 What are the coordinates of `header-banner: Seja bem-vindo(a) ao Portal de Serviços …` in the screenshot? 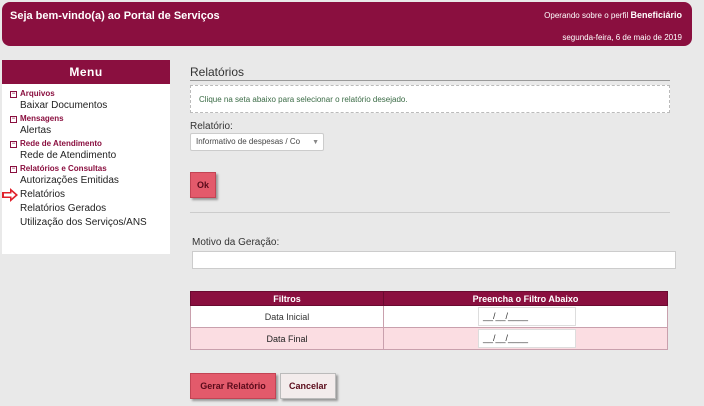 It's located at (347, 24).